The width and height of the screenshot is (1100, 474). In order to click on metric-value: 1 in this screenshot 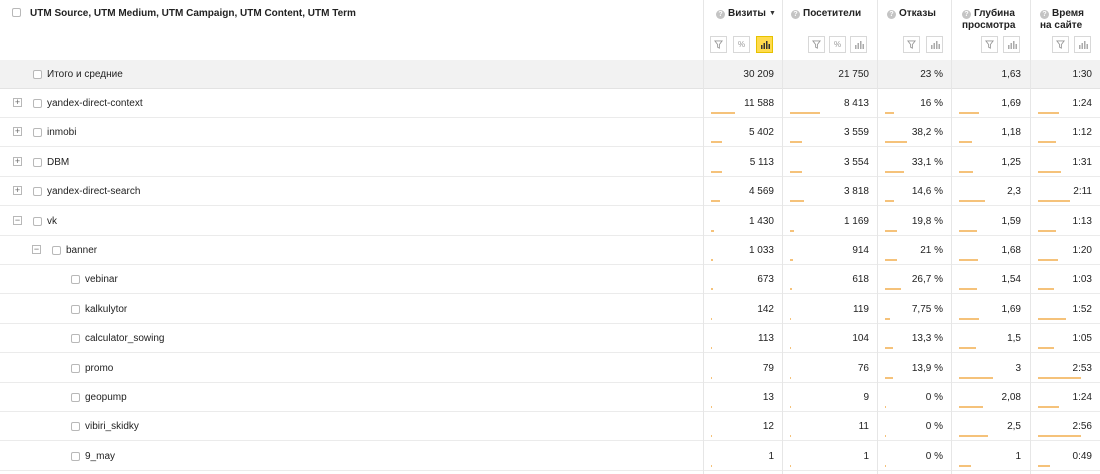, I will do `click(1018, 456)`.